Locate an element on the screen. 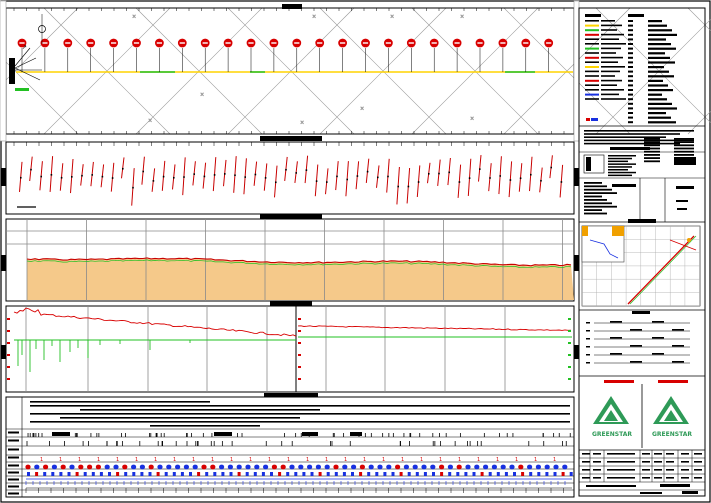 This screenshot has height=503, width=711. location-title-block is located at coordinates (642, 221).